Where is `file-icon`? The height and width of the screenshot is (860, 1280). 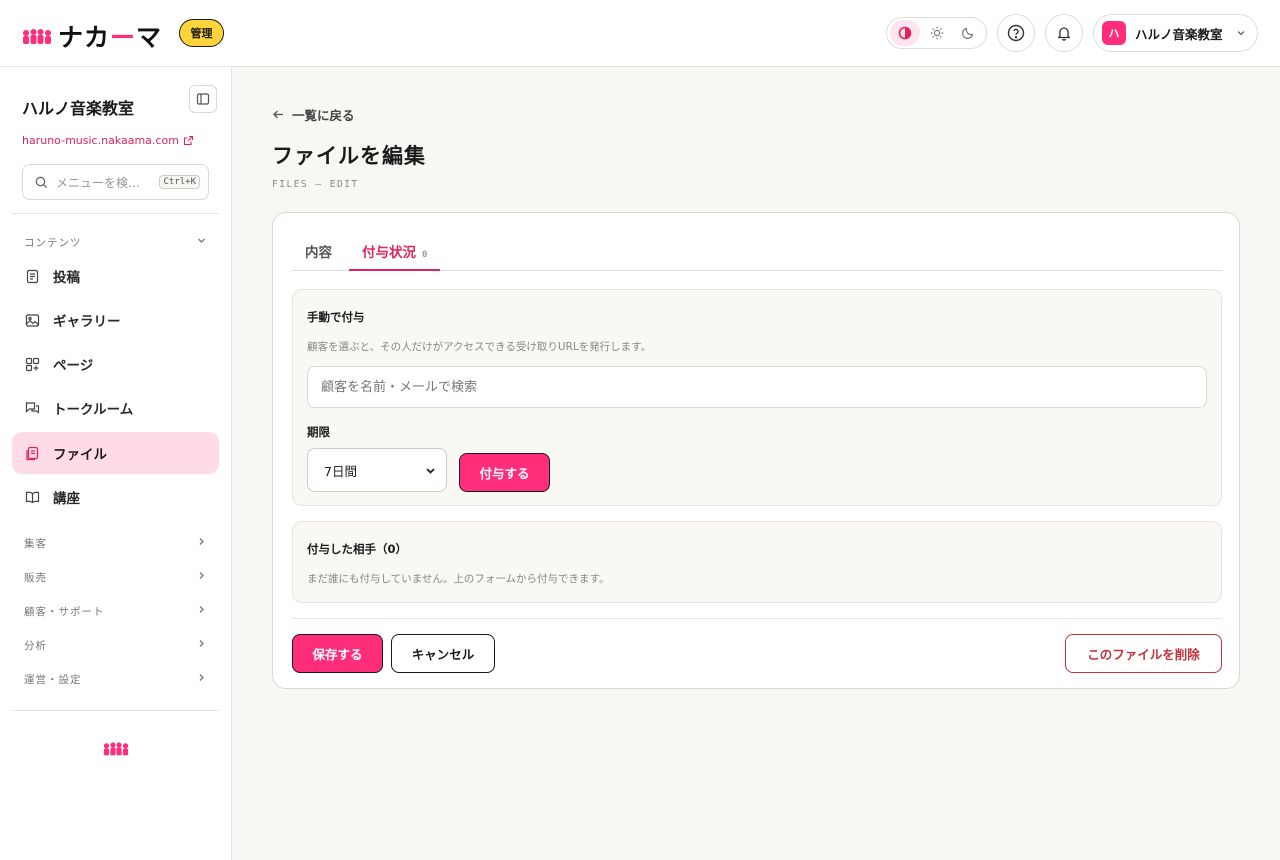
file-icon is located at coordinates (32, 453).